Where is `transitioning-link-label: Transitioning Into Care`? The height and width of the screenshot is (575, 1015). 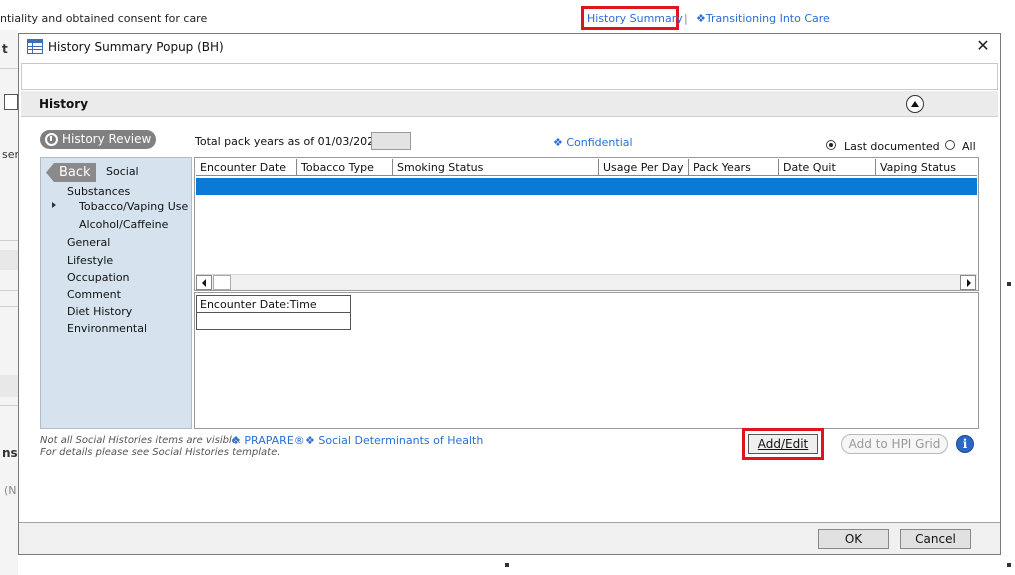
transitioning-link-label: Transitioning Into Care is located at coordinates (767, 18).